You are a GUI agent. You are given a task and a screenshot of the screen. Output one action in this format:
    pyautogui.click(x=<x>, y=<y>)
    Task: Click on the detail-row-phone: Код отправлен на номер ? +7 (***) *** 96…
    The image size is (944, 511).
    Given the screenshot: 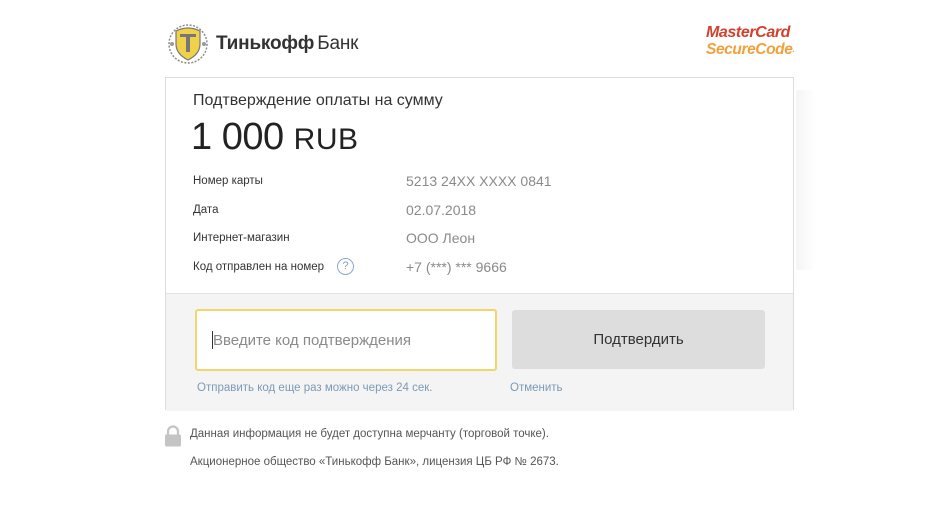 What is the action you would take?
    pyautogui.click(x=473, y=268)
    